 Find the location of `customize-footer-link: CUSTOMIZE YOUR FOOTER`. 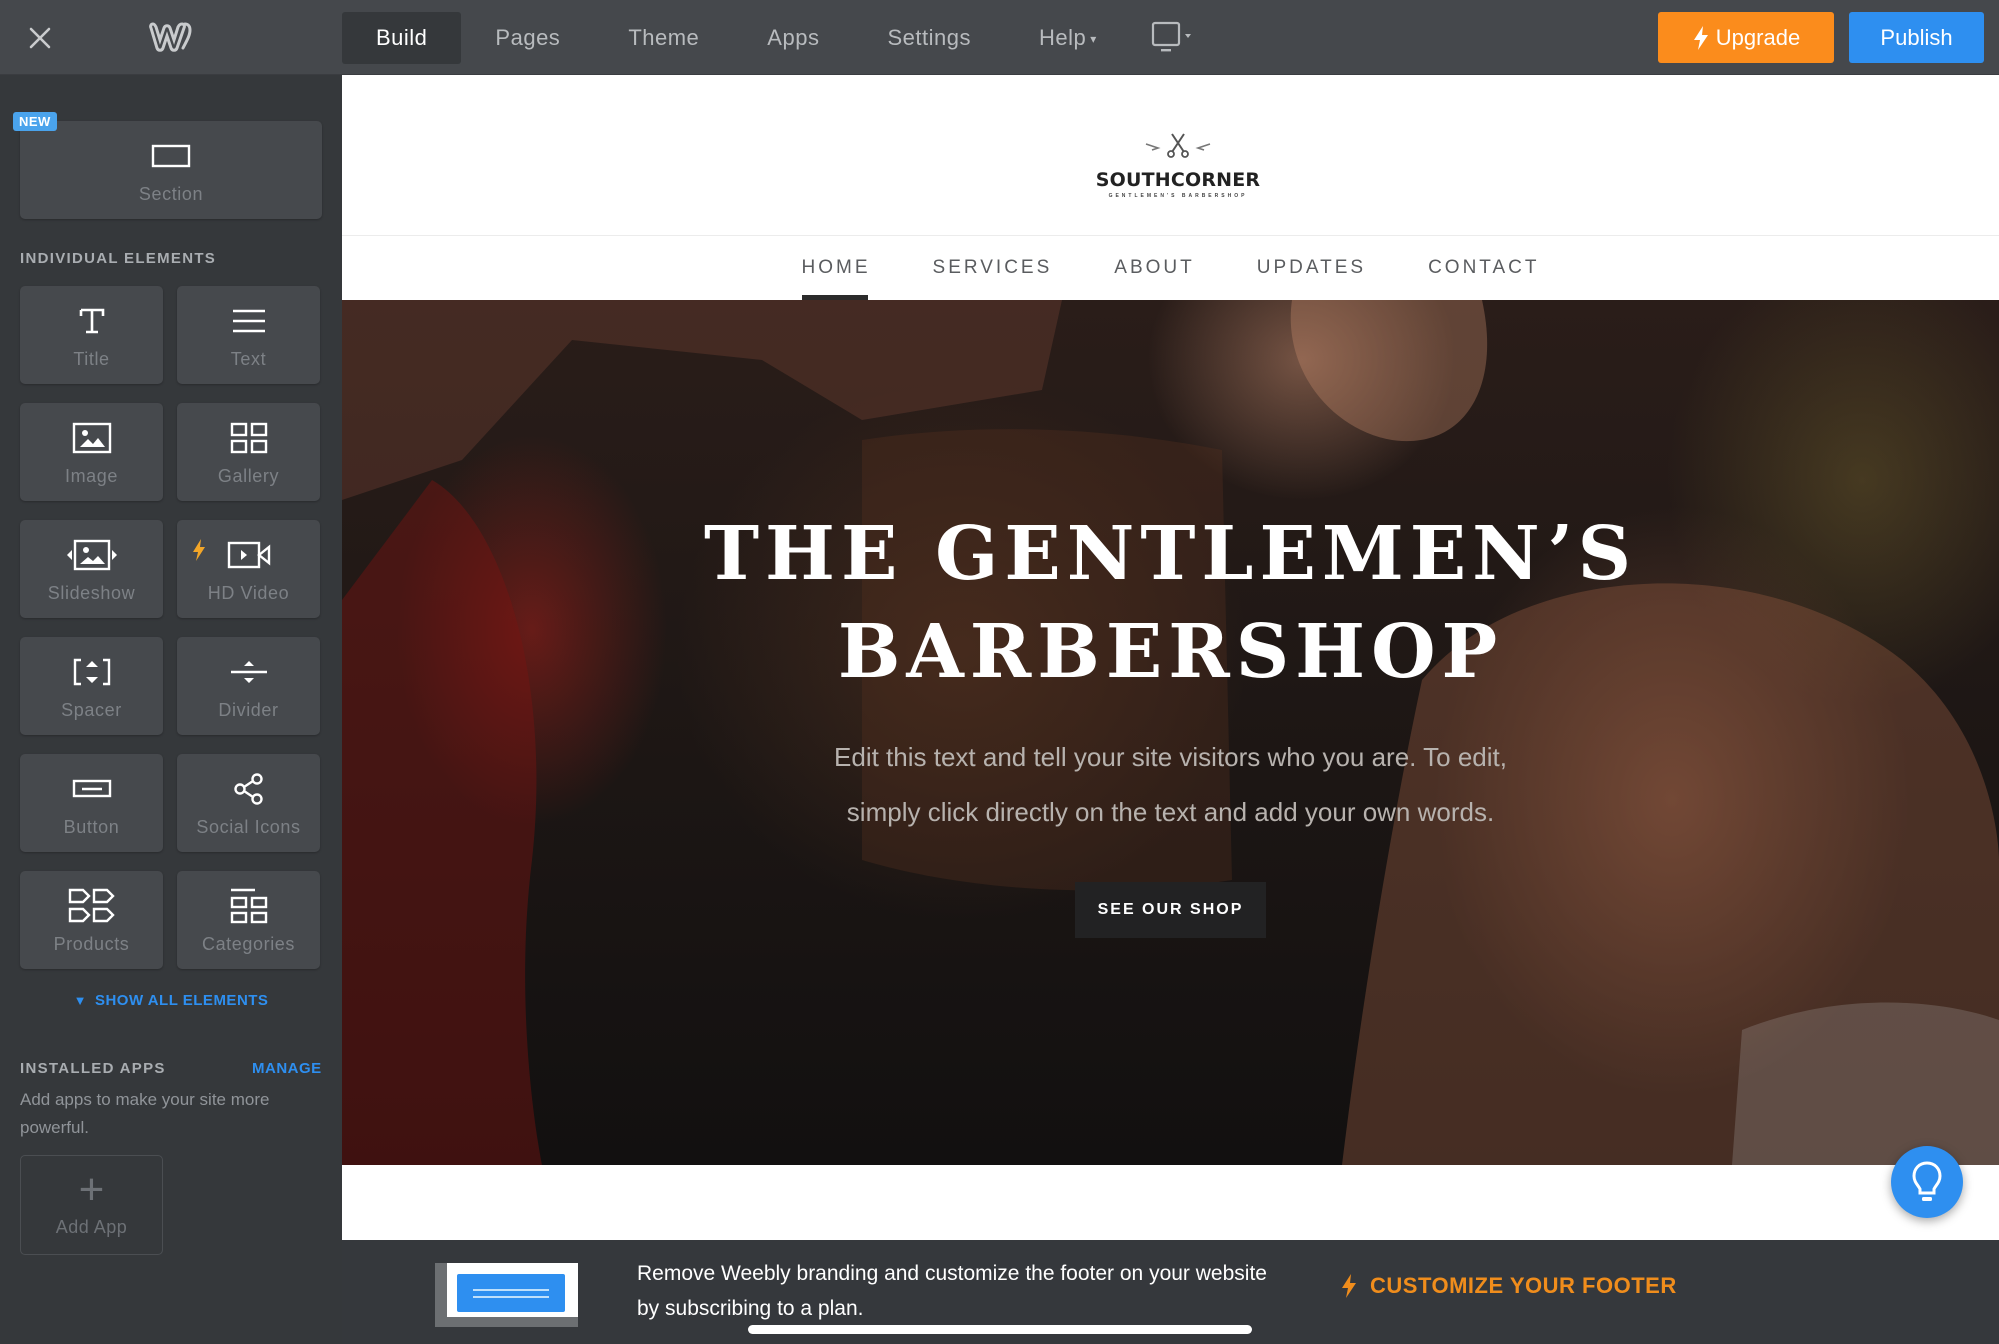

customize-footer-link: CUSTOMIZE YOUR FOOTER is located at coordinates (1508, 1286).